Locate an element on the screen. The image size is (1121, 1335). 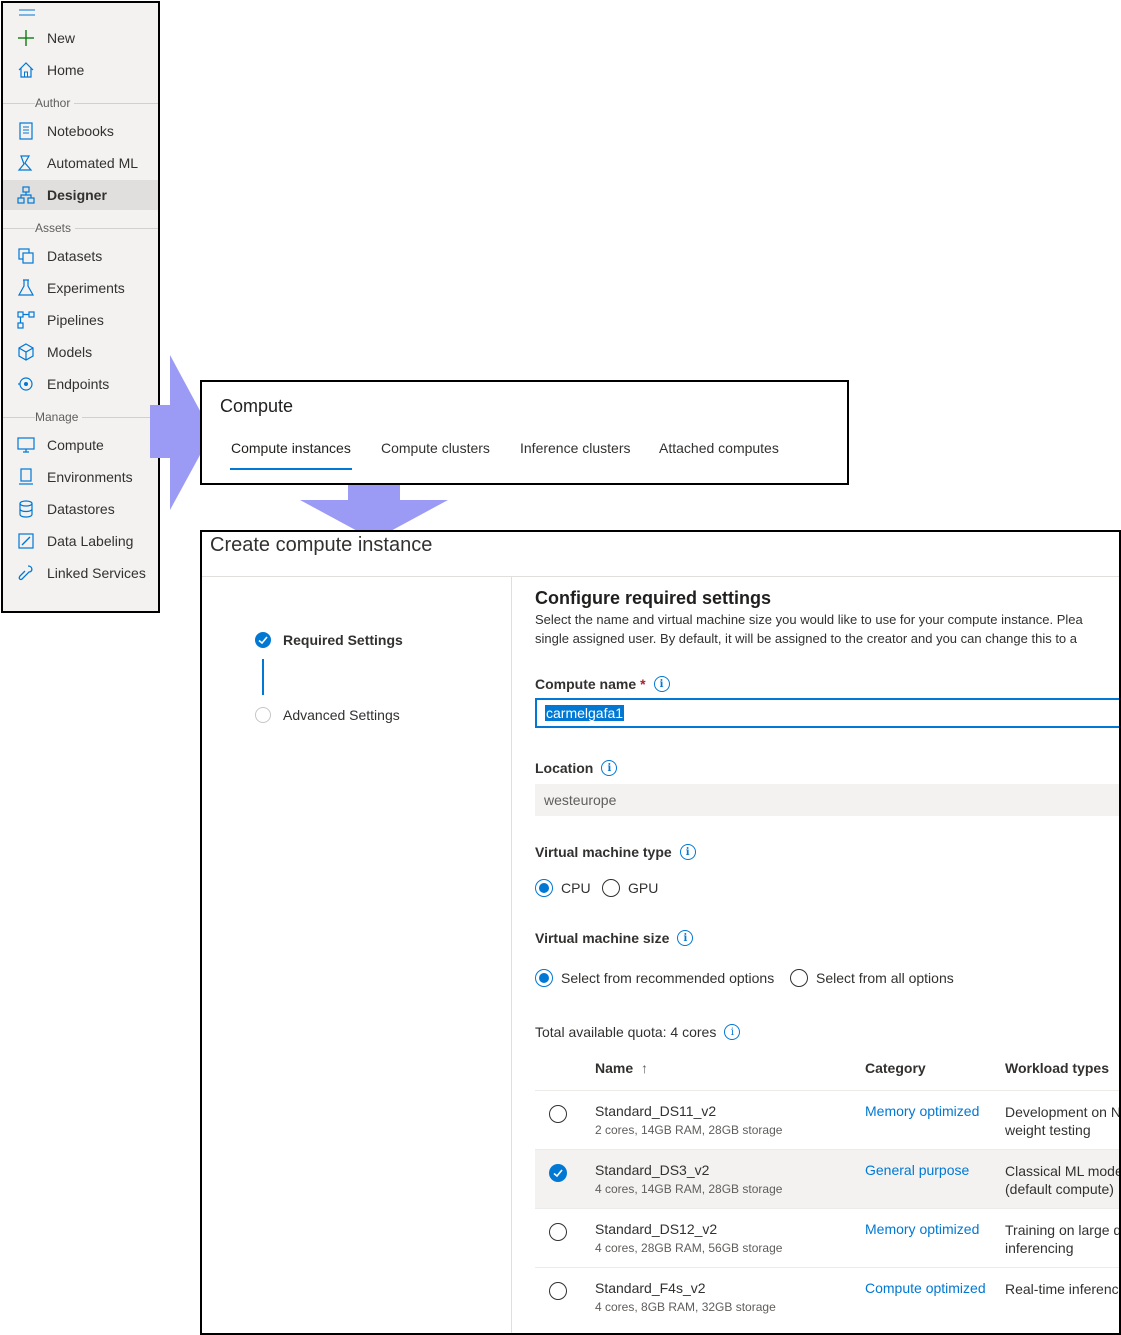
step-required-settings: Required Settings is located at coordinates (343, 640).